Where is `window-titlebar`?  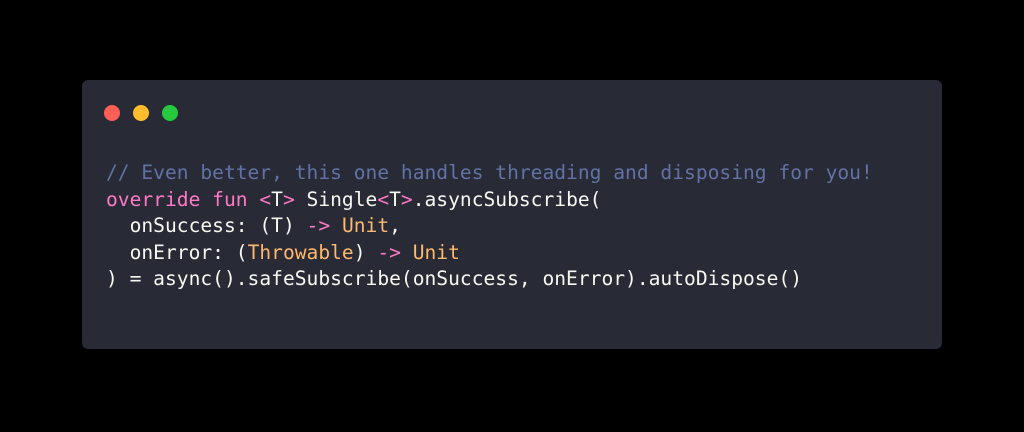
window-titlebar is located at coordinates (141, 113).